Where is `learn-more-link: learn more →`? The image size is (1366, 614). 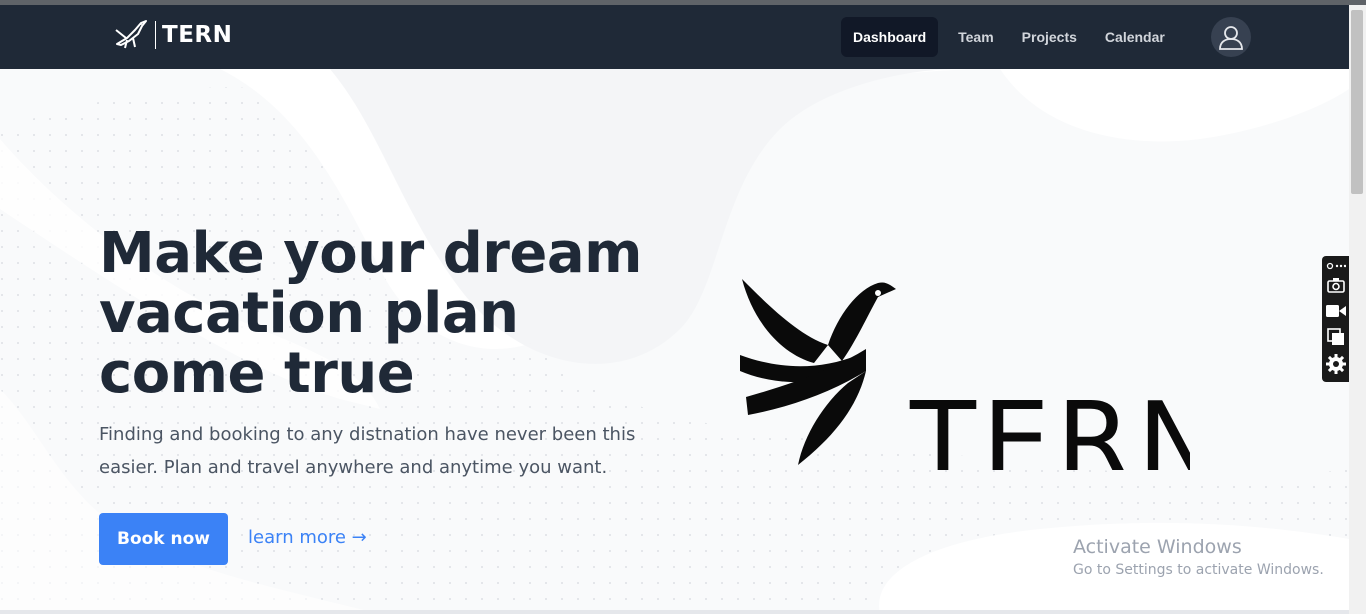
learn-more-link: learn more → is located at coordinates (307, 537).